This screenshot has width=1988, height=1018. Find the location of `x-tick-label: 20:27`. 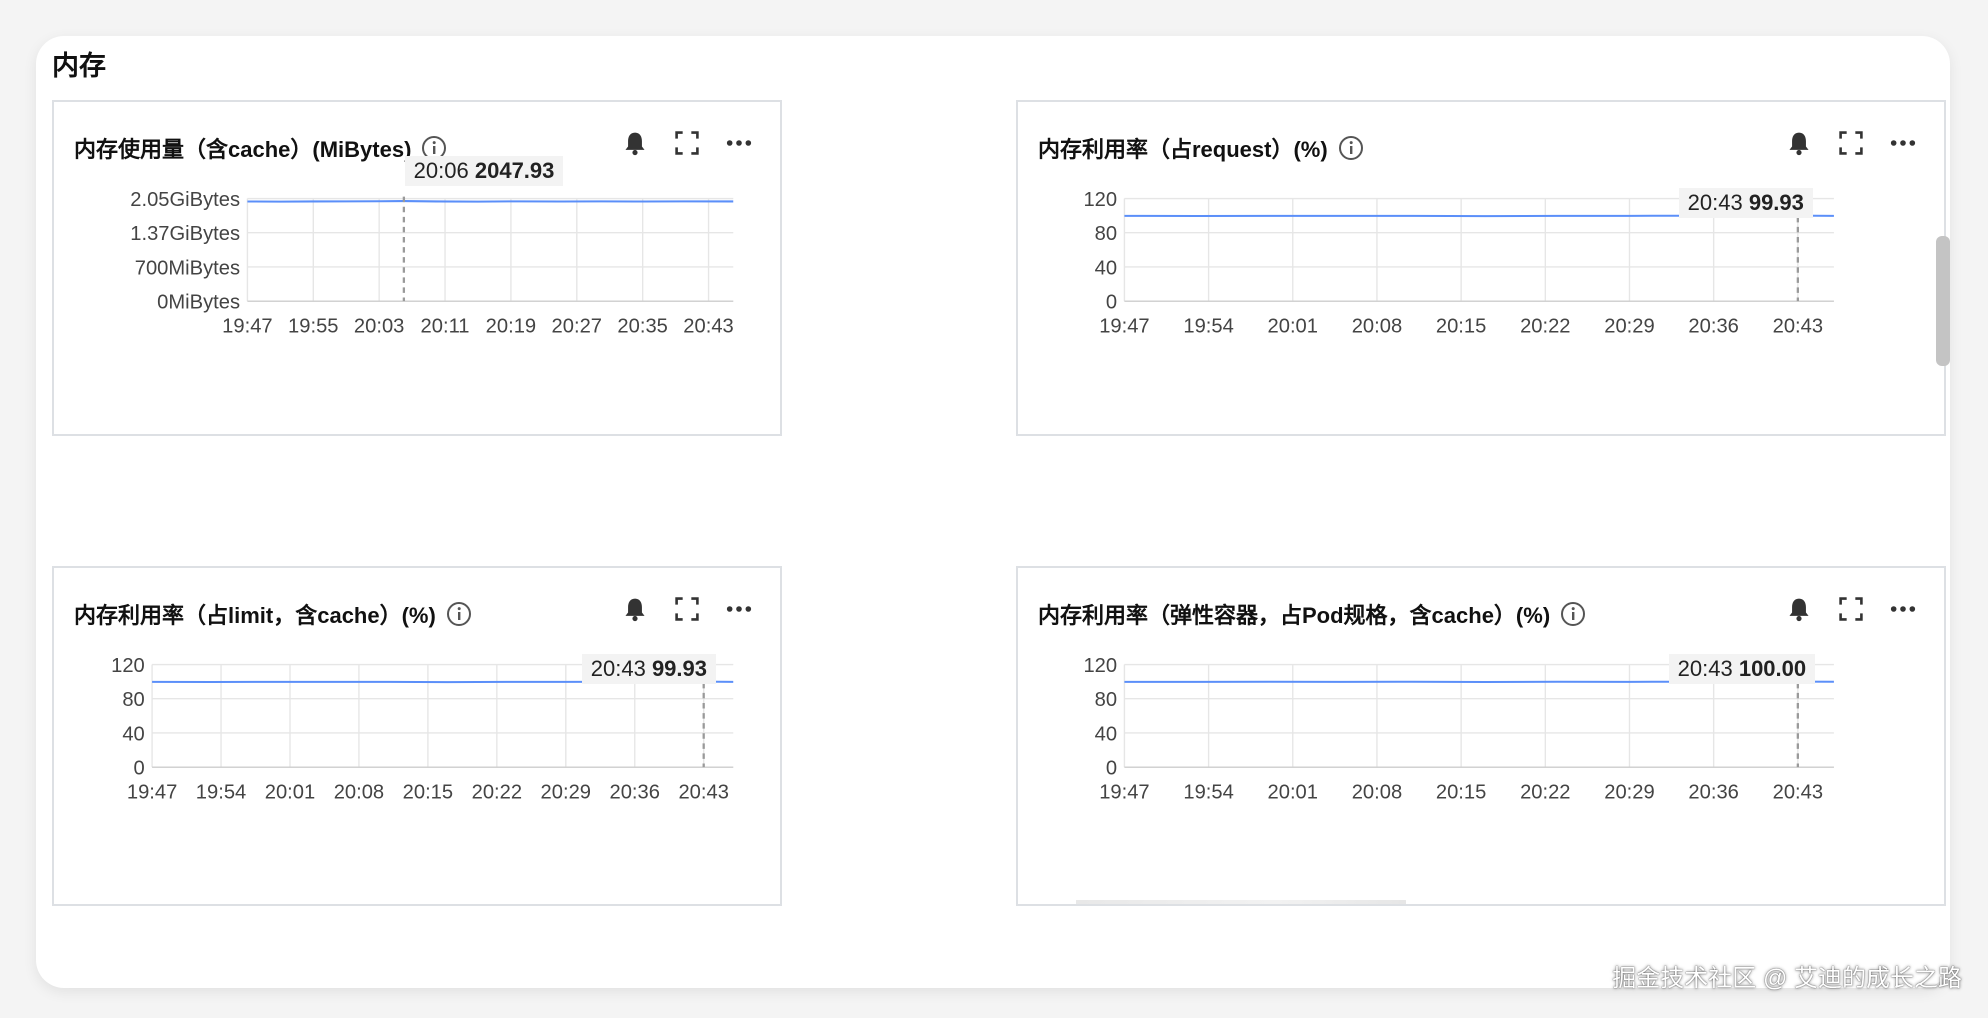

x-tick-label: 20:27 is located at coordinates (577, 326).